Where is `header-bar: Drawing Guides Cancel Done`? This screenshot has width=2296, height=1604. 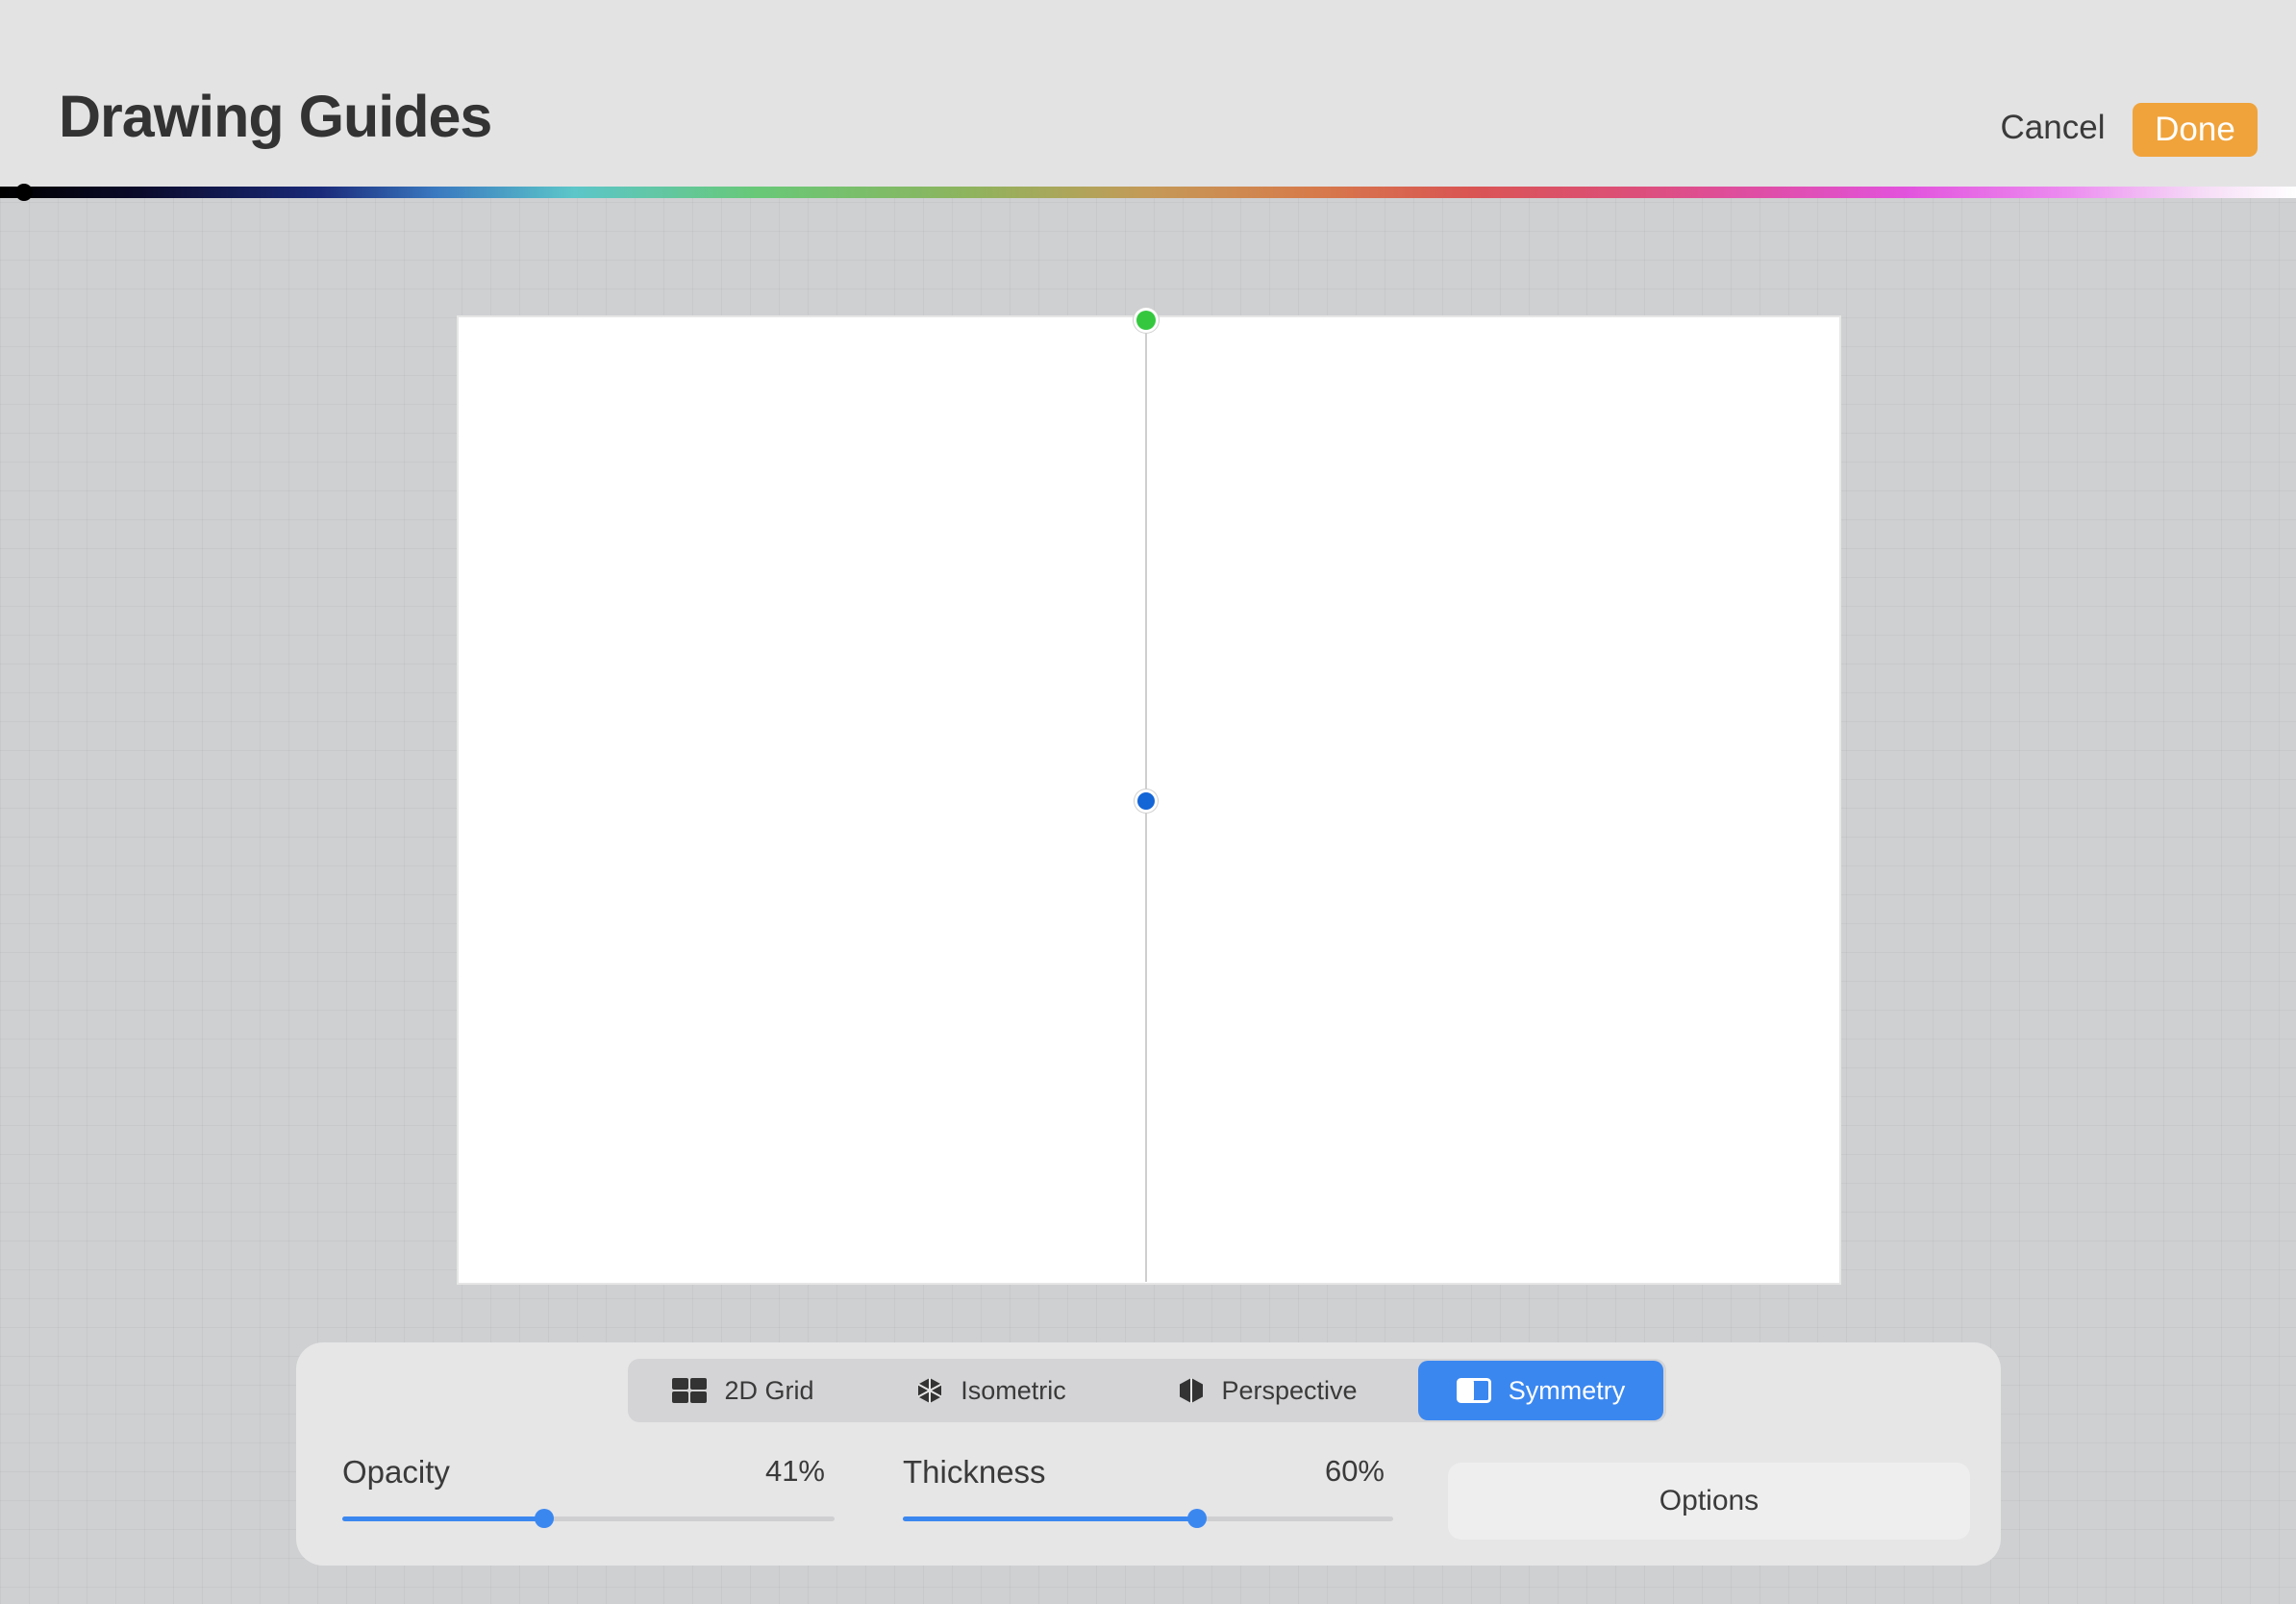
header-bar: Drawing Guides Cancel Done is located at coordinates (1148, 94).